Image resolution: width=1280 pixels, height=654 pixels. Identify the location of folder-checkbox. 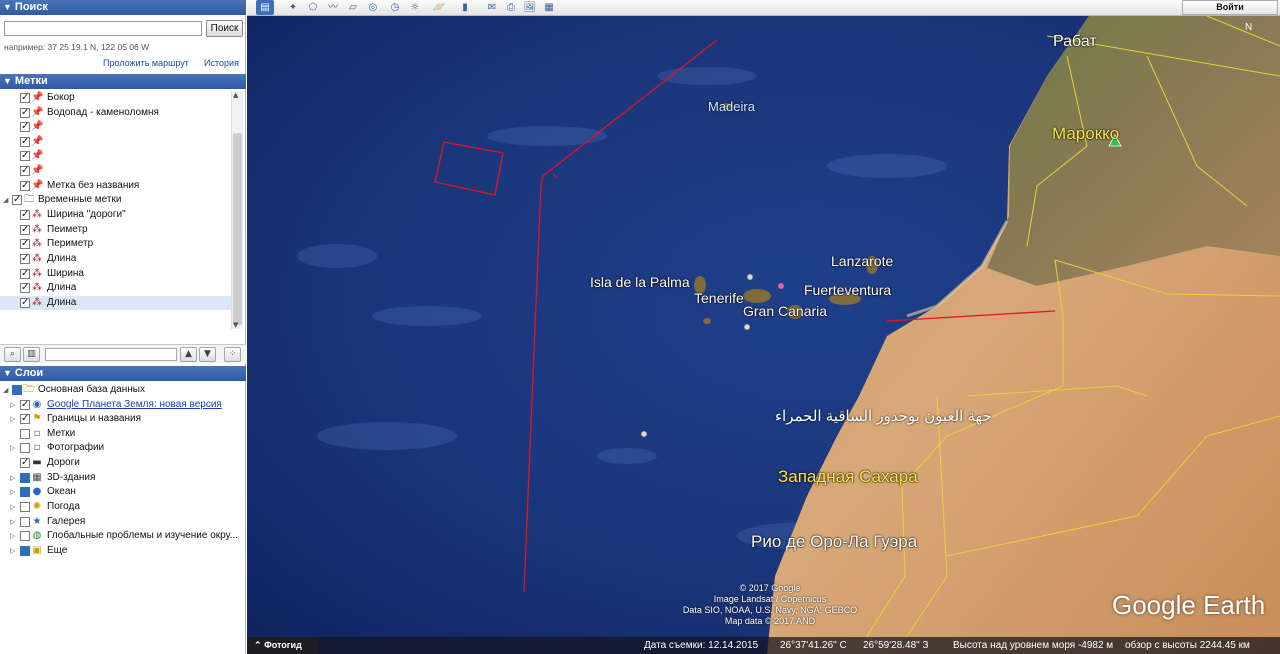
(17, 200).